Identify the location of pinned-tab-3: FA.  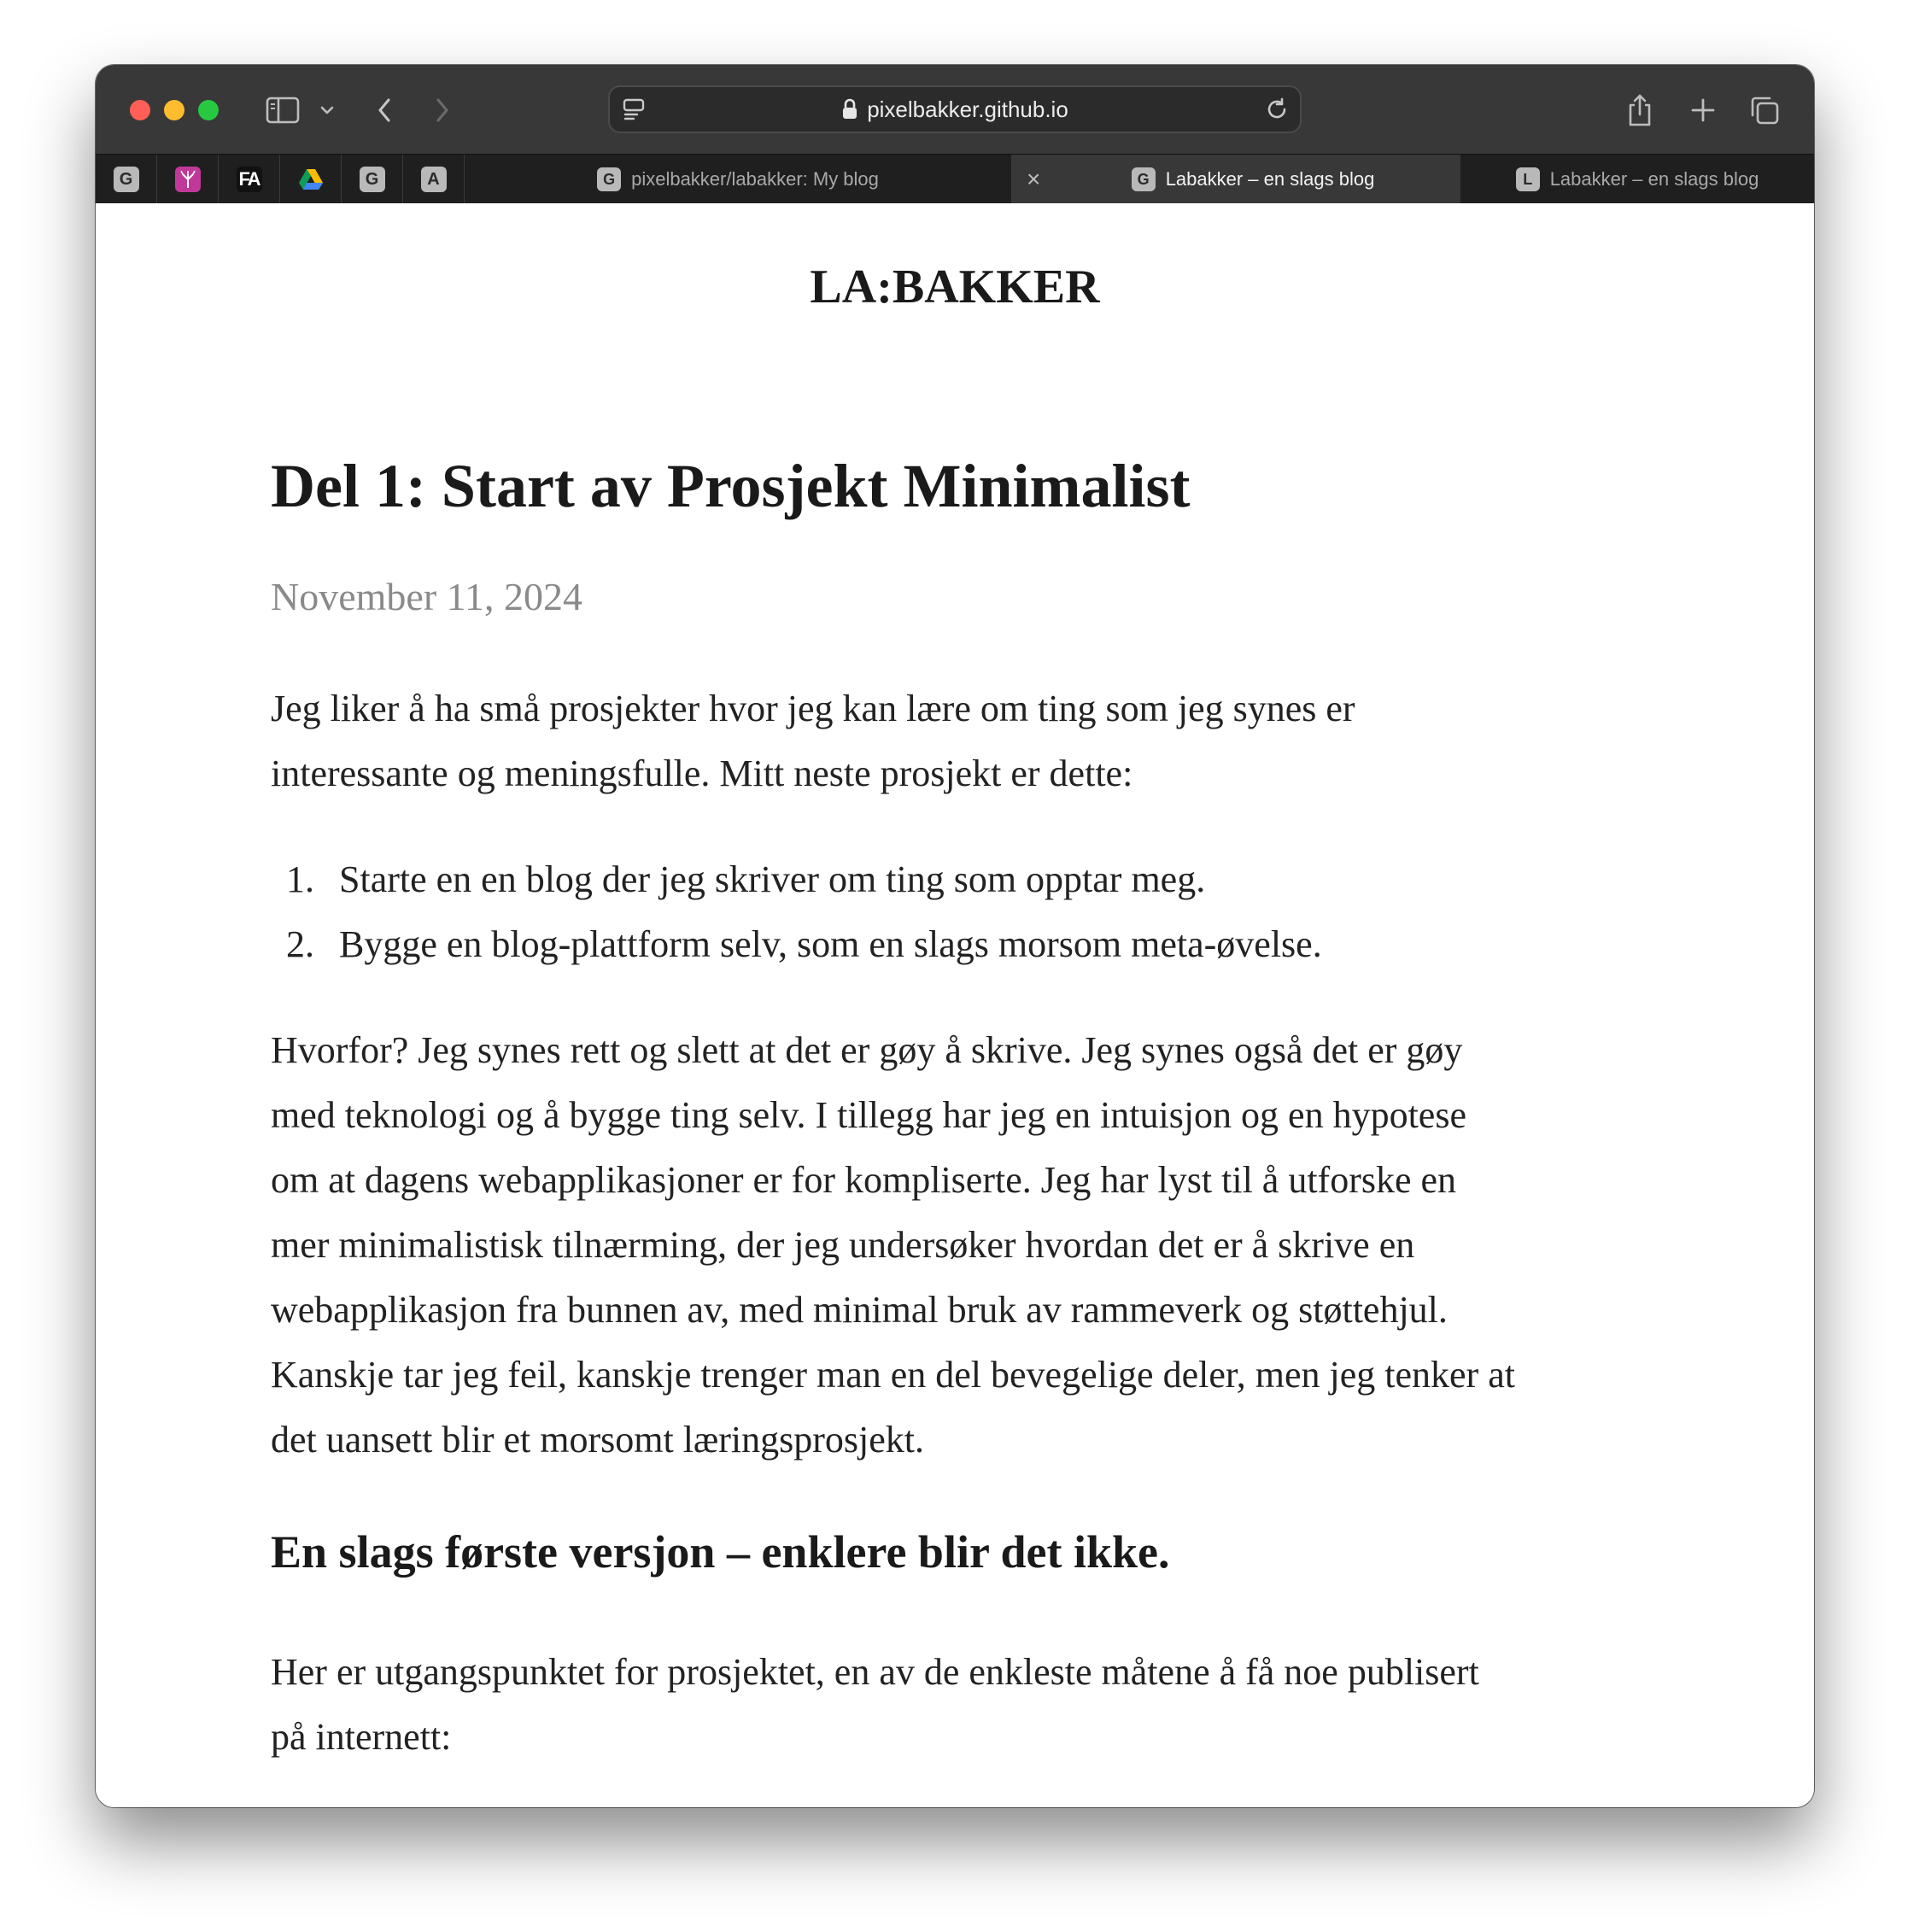
(249, 179).